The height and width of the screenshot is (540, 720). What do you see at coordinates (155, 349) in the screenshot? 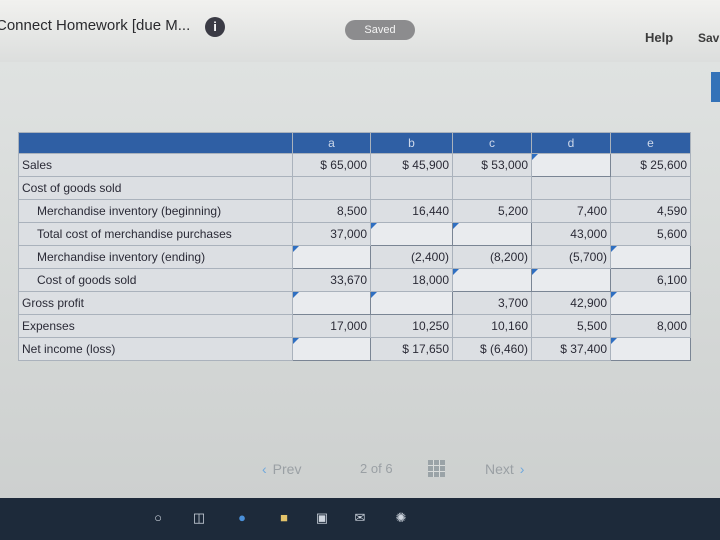
I see `row-label: Net income (loss)` at bounding box center [155, 349].